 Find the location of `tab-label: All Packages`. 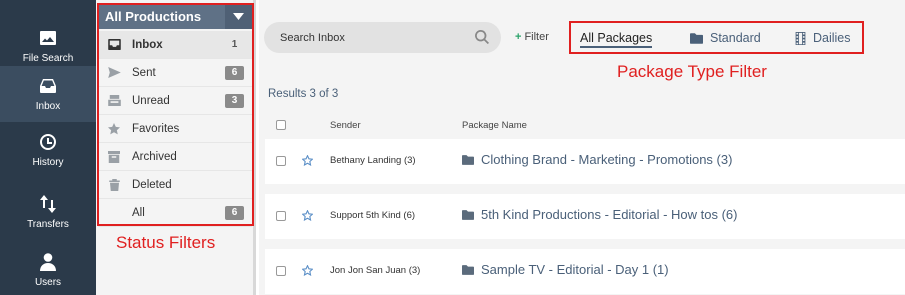

tab-label: All Packages is located at coordinates (616, 38).